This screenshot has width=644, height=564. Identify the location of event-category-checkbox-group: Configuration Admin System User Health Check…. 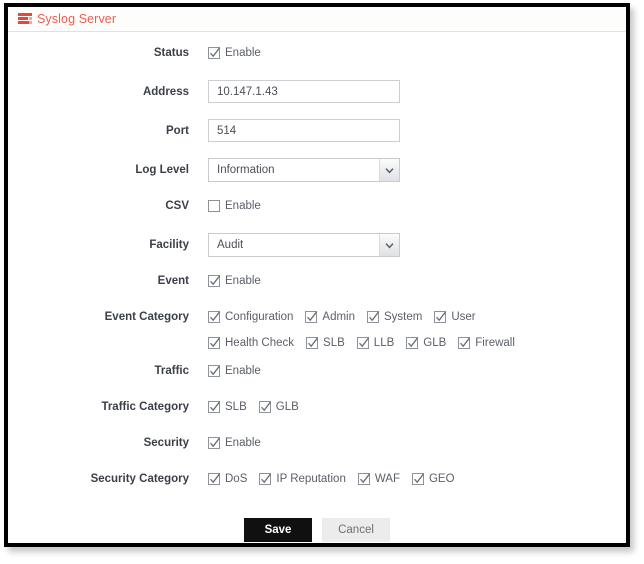
(393, 334).